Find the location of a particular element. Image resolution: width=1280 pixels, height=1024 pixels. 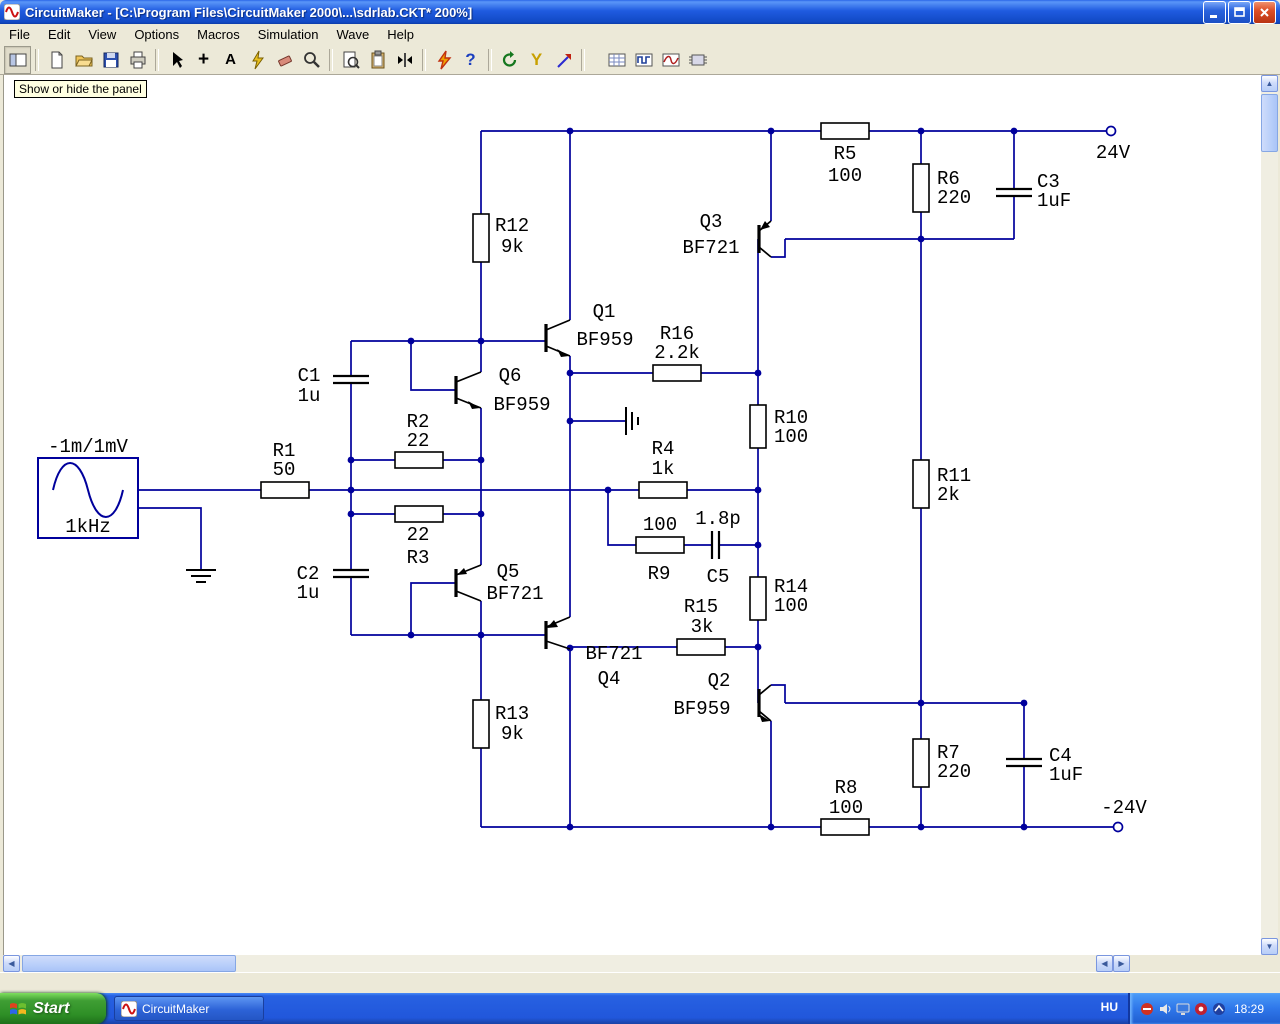

resistor-R2: R2 22 is located at coordinates (419, 440).